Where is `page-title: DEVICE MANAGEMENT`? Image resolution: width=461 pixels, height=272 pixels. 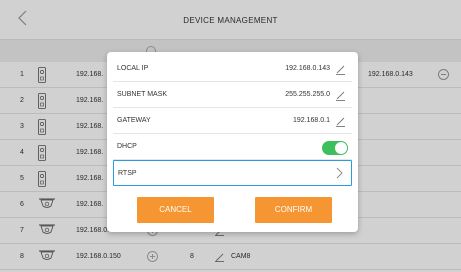 page-title: DEVICE MANAGEMENT is located at coordinates (230, 20).